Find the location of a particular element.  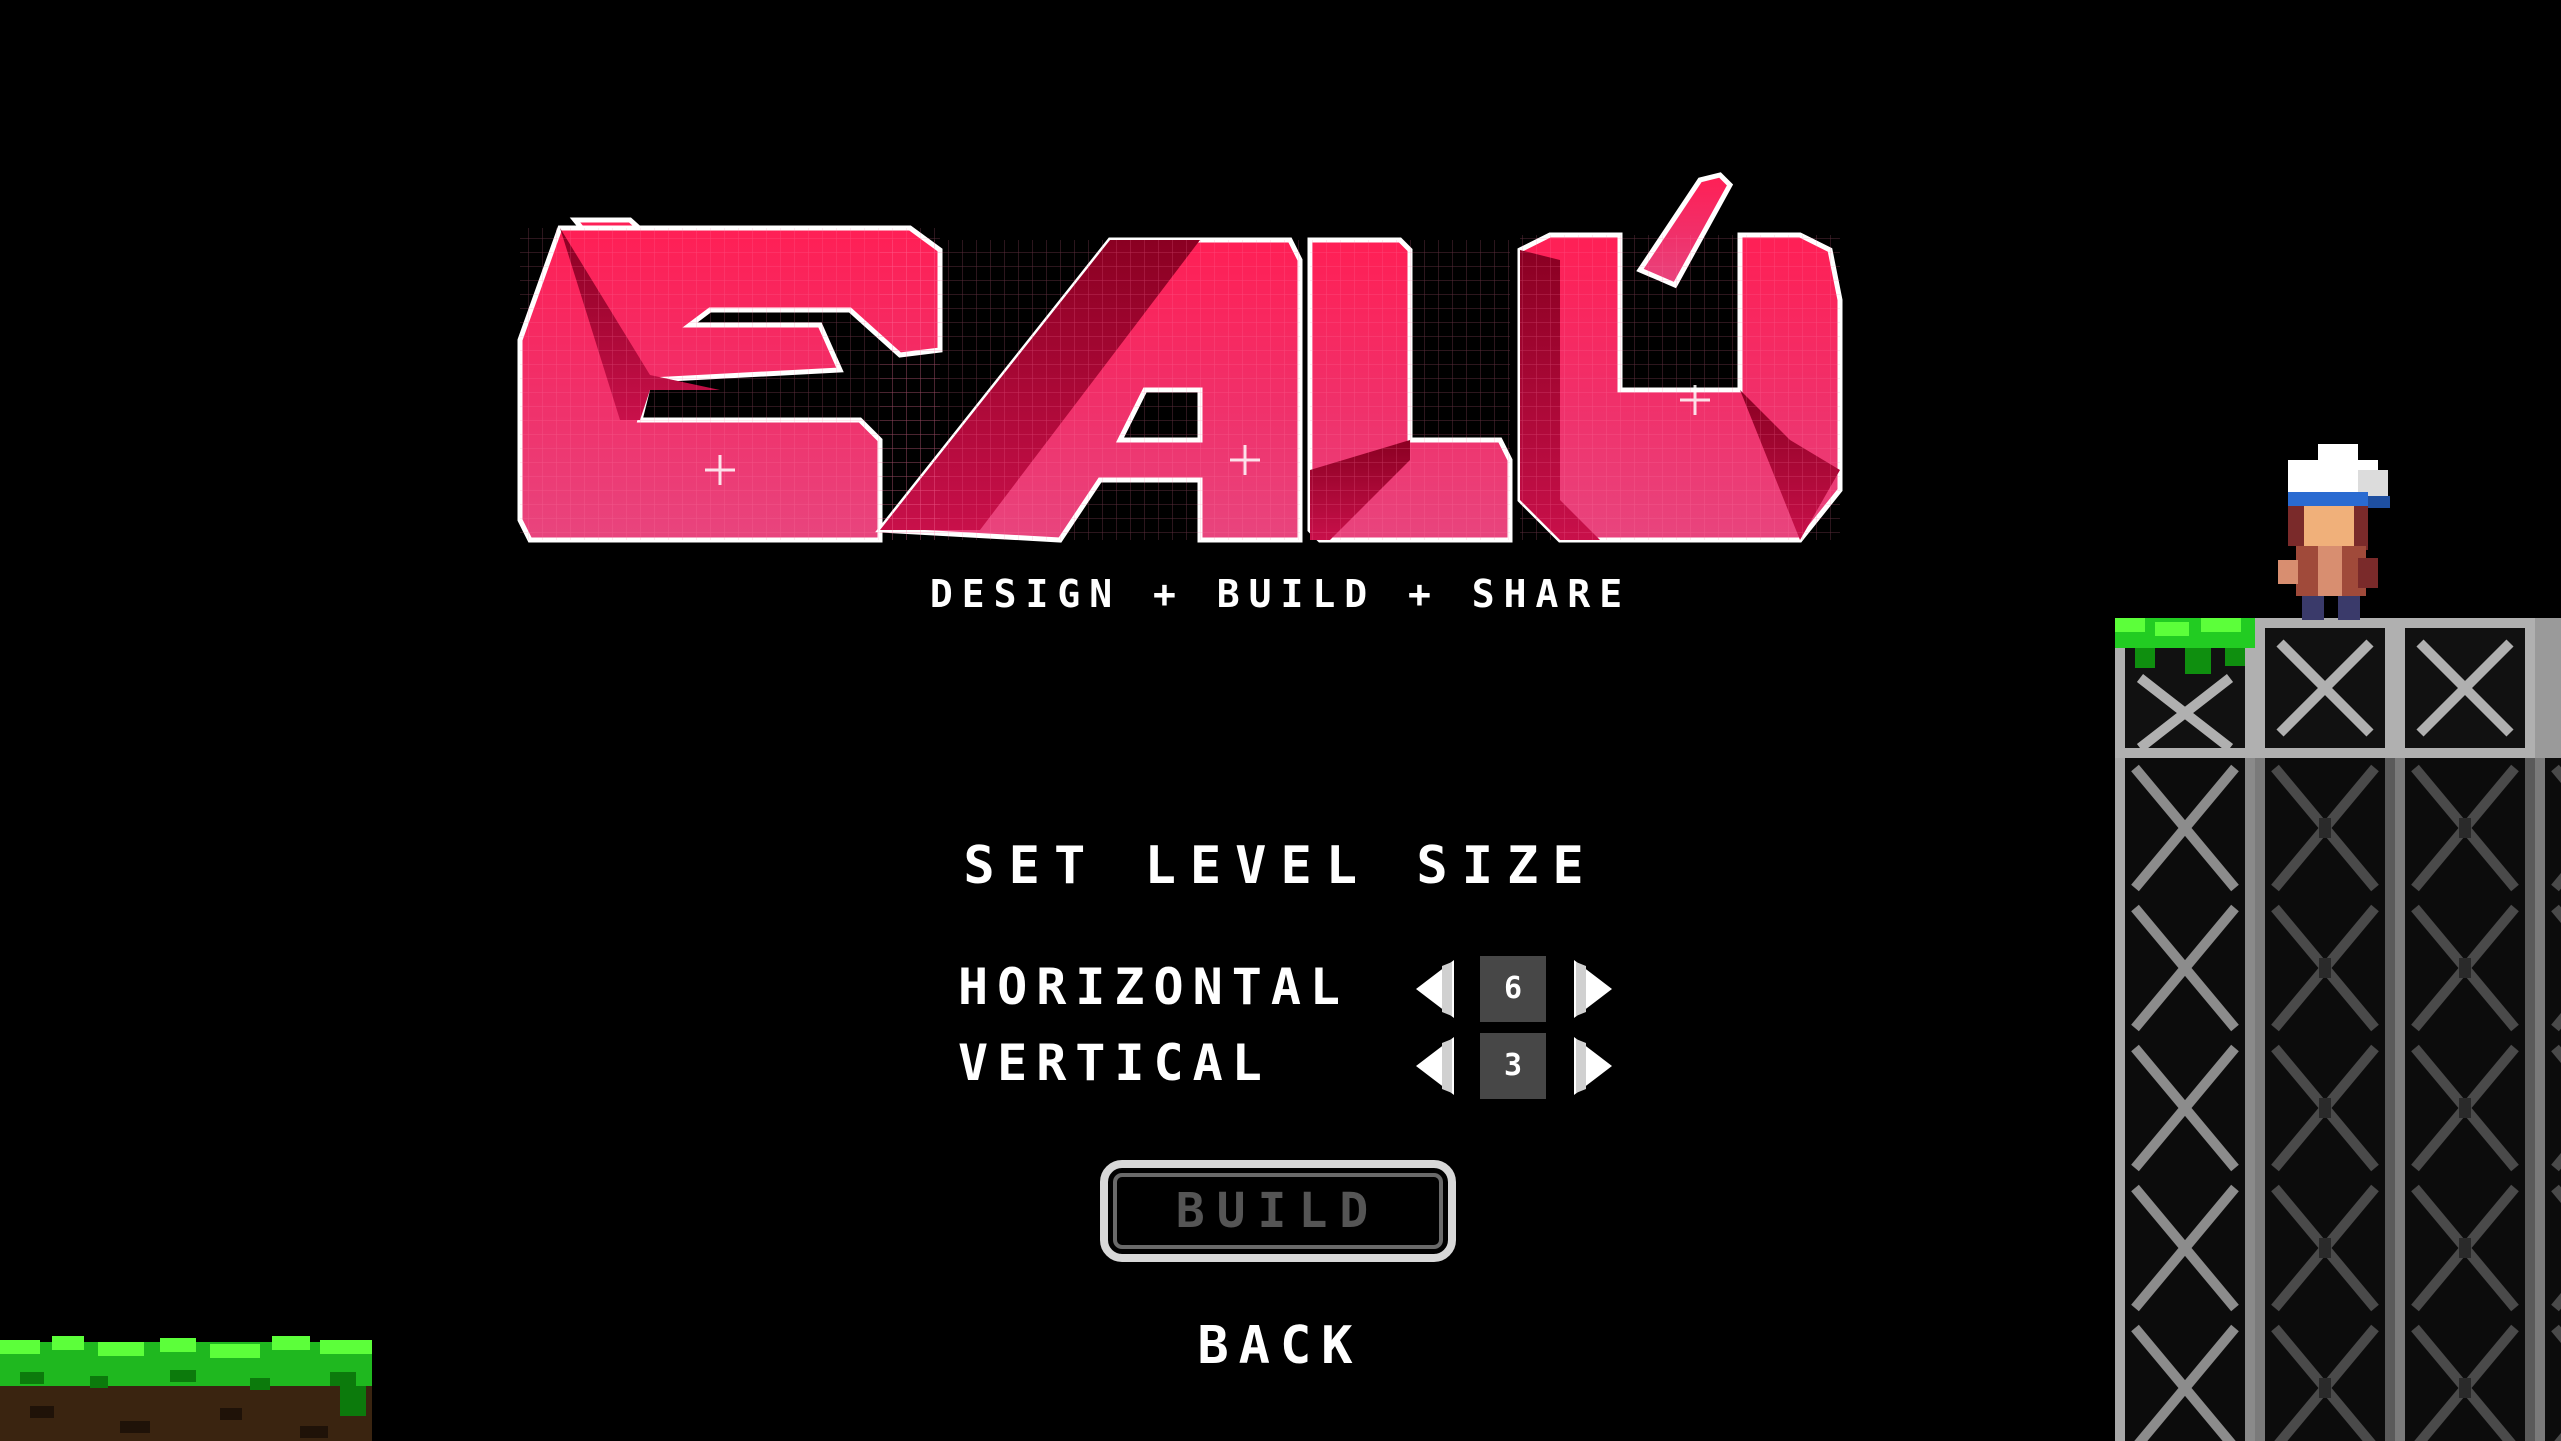

horizontal-value: 6 is located at coordinates (1513, 989).